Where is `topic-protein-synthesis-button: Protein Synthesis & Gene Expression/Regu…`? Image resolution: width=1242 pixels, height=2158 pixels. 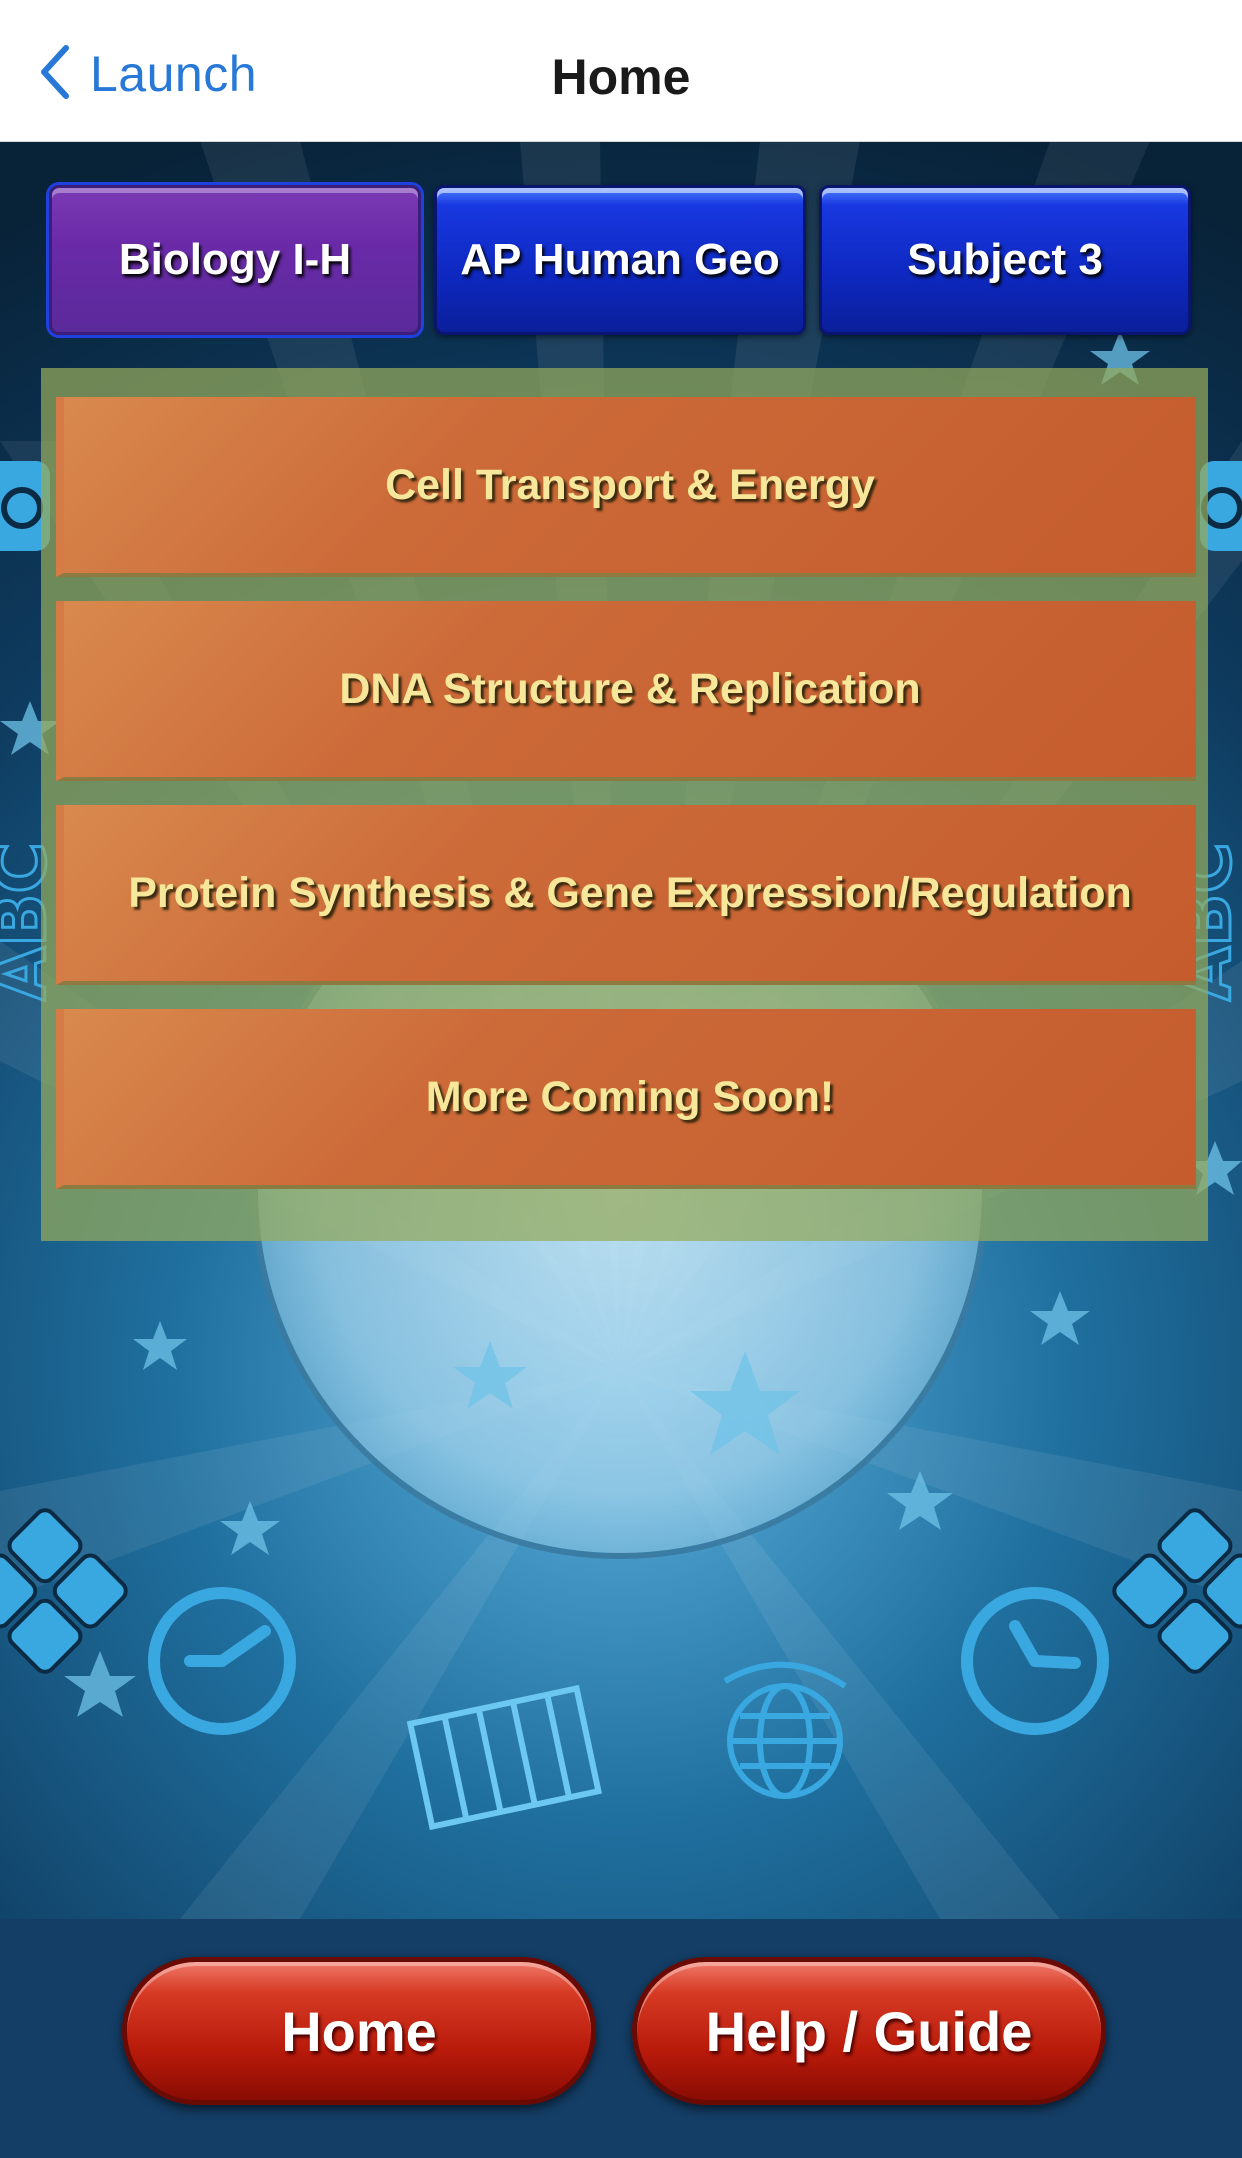
topic-protein-synthesis-button: Protein Synthesis & Gene Expression/Regu… is located at coordinates (626, 895).